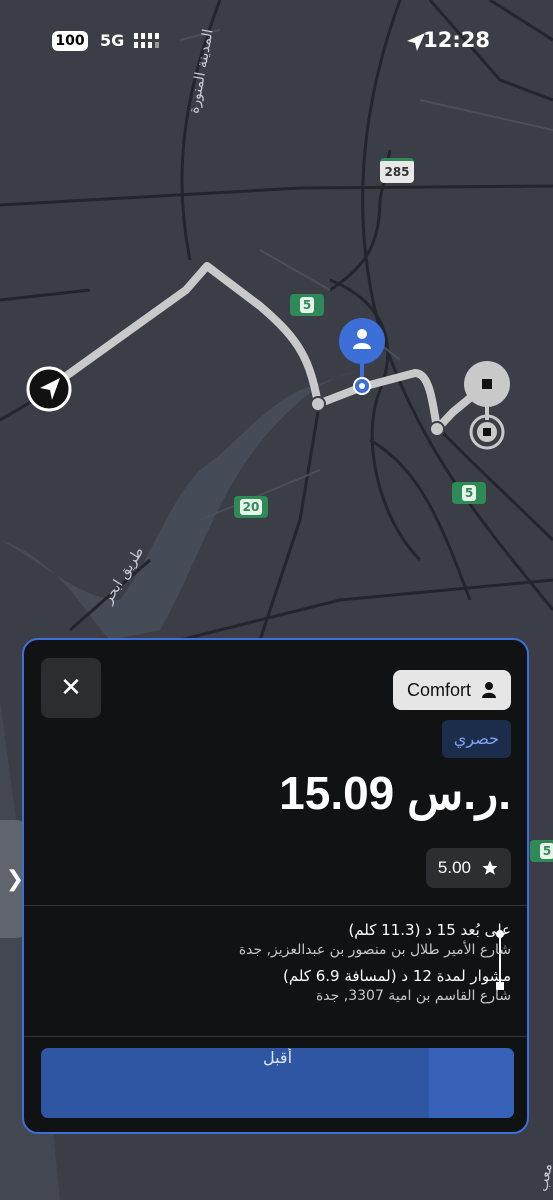 The image size is (553, 1200). Describe the element at coordinates (397, 170) in the screenshot. I see `road-badge-285: 285` at that location.